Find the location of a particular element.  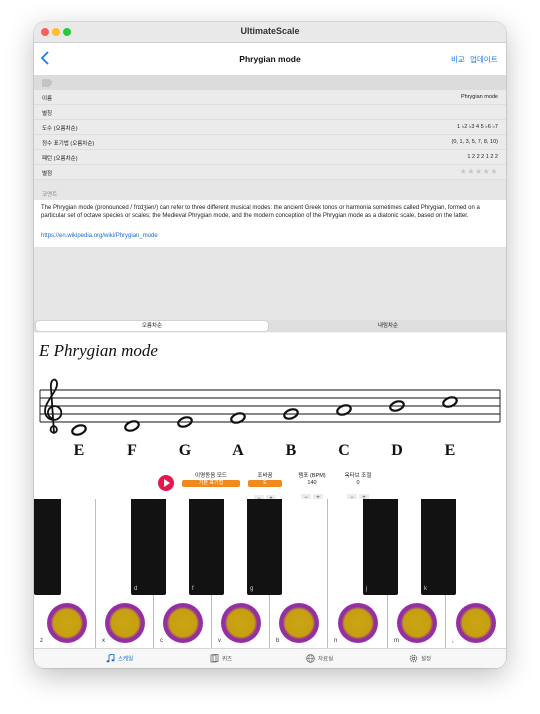

music-staff: EFGABCDE is located at coordinates (270, 418).